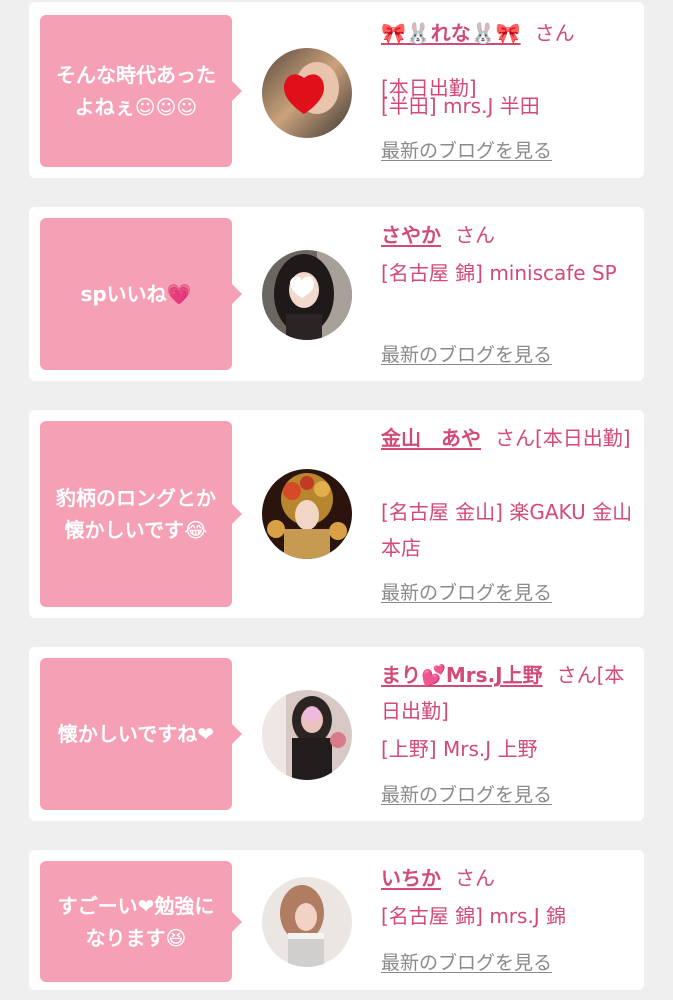  I want to click on author-line: 🎀🐰れな🐰🎀 さん, so click(512, 33).